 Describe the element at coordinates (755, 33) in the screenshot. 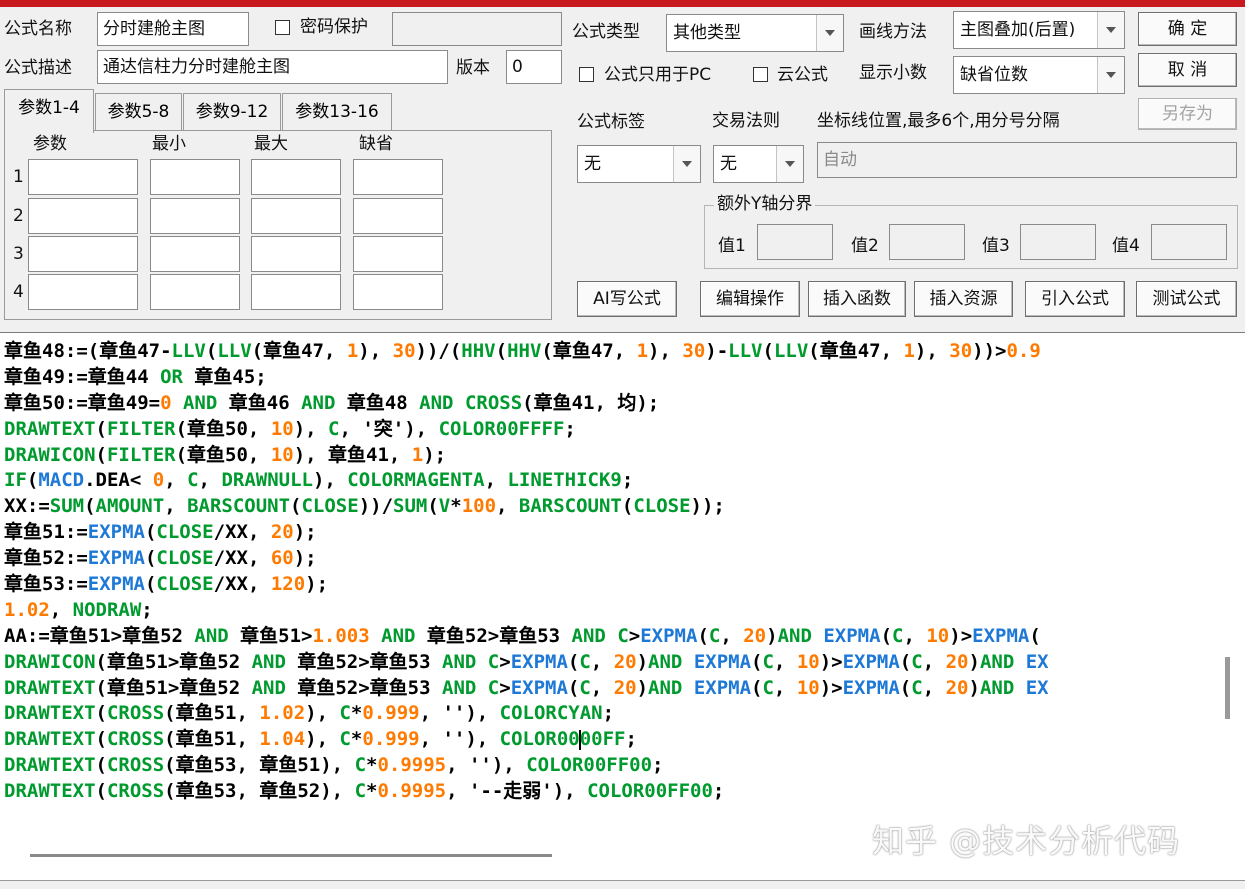

I see `formula-type-select: 其他类型` at that location.